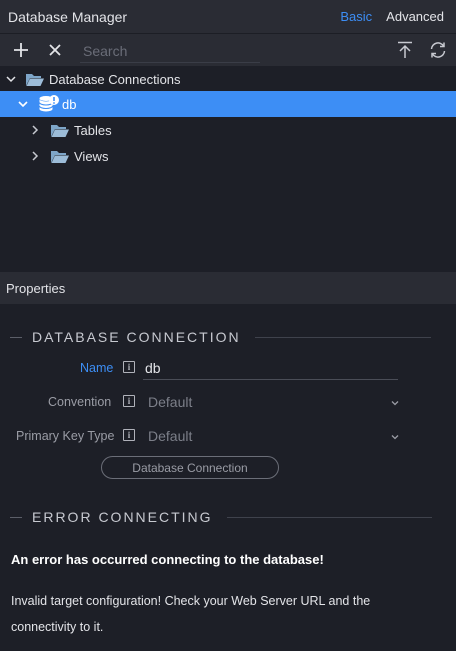 This screenshot has height=651, width=456. Describe the element at coordinates (228, 16) in the screenshot. I see `panel-header: Database Manager Basic Advanced` at that location.